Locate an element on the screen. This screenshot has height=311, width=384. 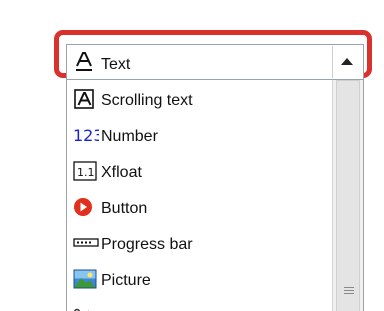
list-item-label: Button is located at coordinates (124, 208).